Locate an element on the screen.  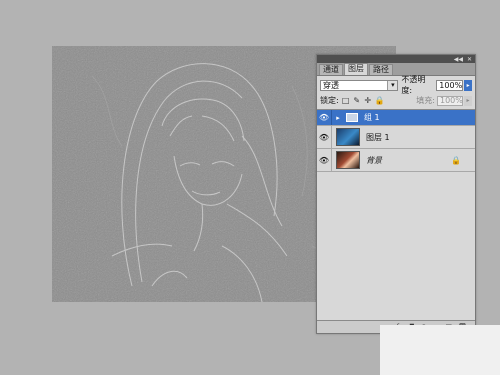
lock-label: 锁定: is located at coordinates (329, 100).